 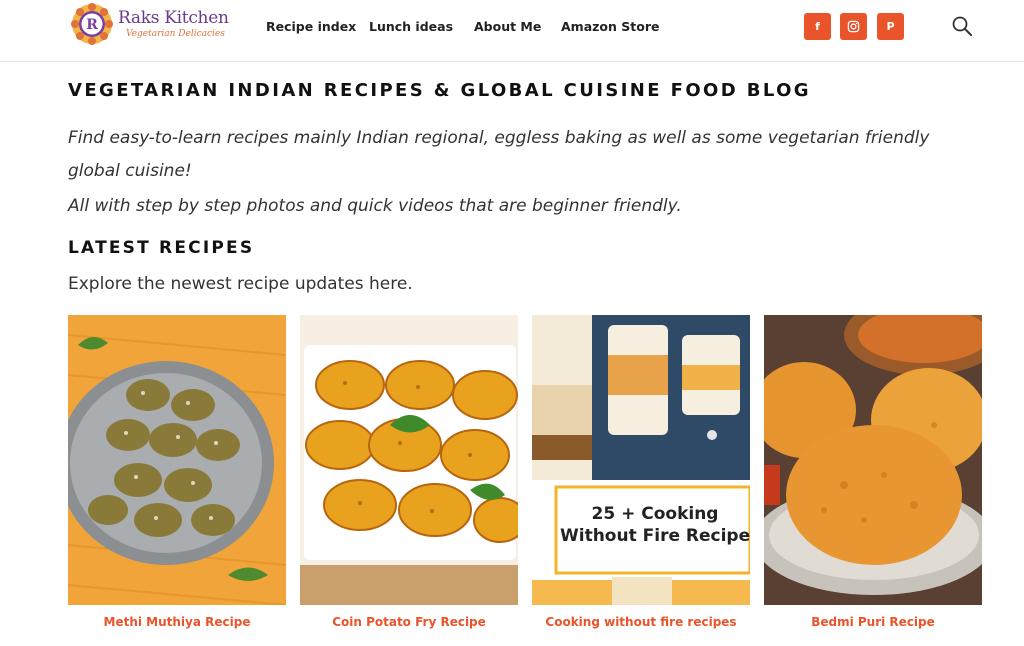 I want to click on recipe-card: Bedmi Puri Recipe, so click(x=873, y=475).